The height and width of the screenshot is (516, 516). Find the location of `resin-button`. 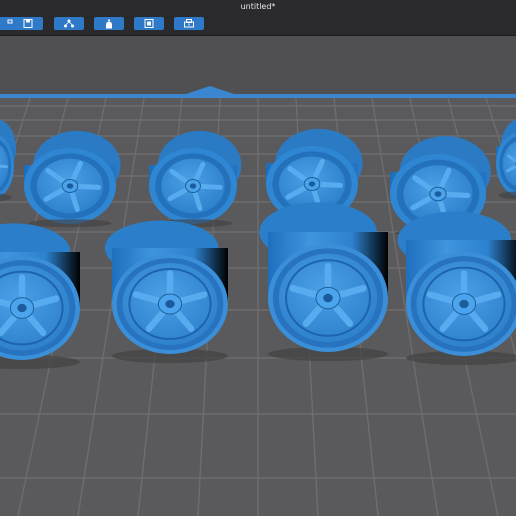

resin-button is located at coordinates (109, 23).